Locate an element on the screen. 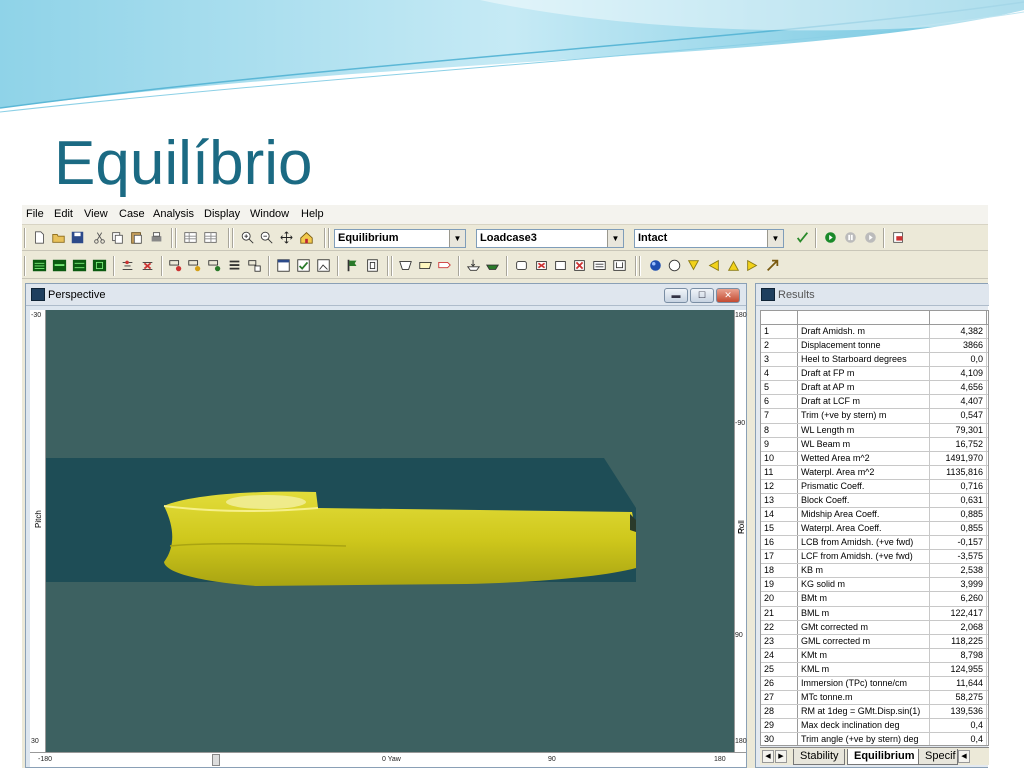 The image size is (1024, 768). tab-scroll-left-icon: ◀ is located at coordinates (964, 756).